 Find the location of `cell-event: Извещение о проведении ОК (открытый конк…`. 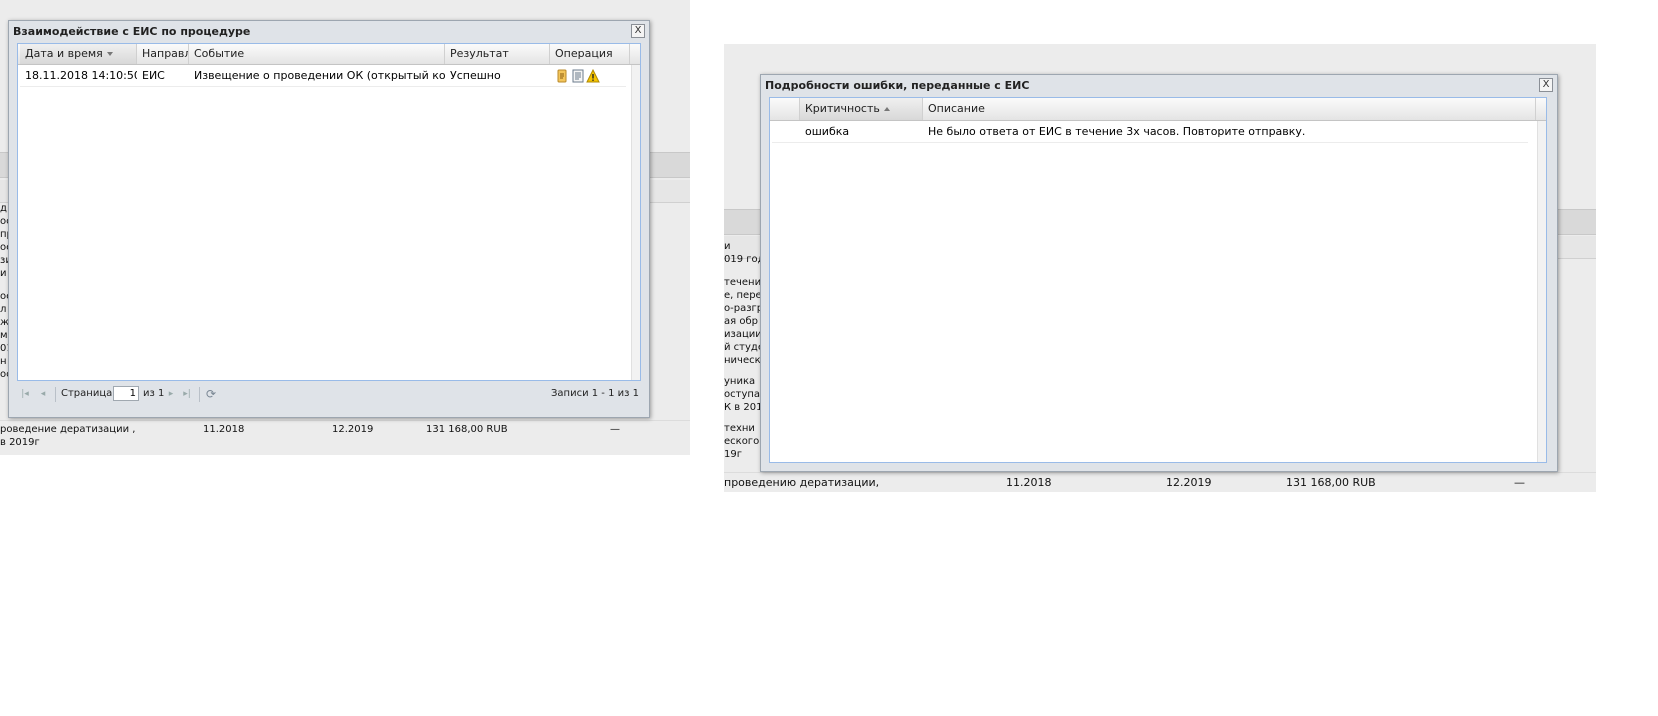

cell-event: Извещение о проведении ОК (открытый конк… is located at coordinates (319, 75).